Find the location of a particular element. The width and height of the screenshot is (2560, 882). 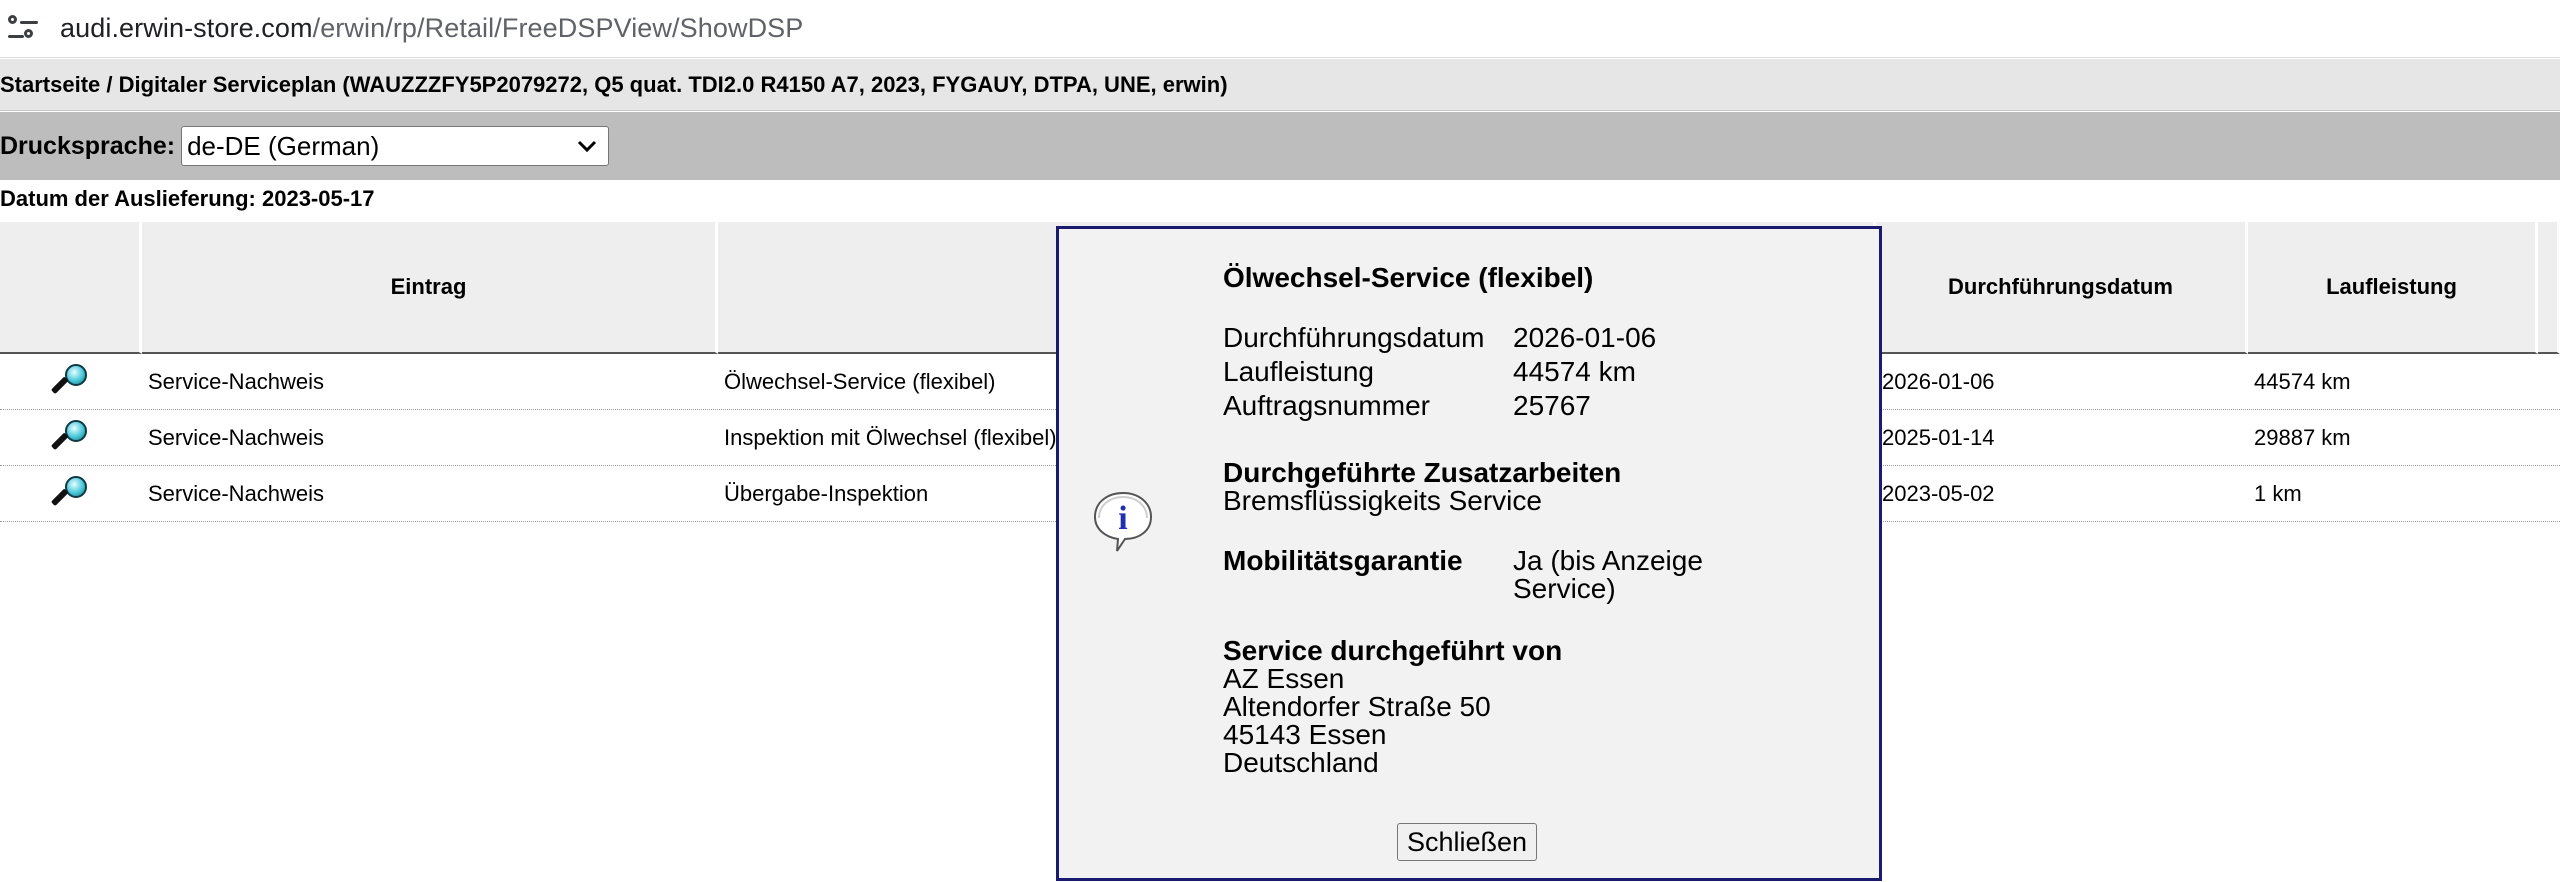

address-line: AZ Essen is located at coordinates (1284, 678).